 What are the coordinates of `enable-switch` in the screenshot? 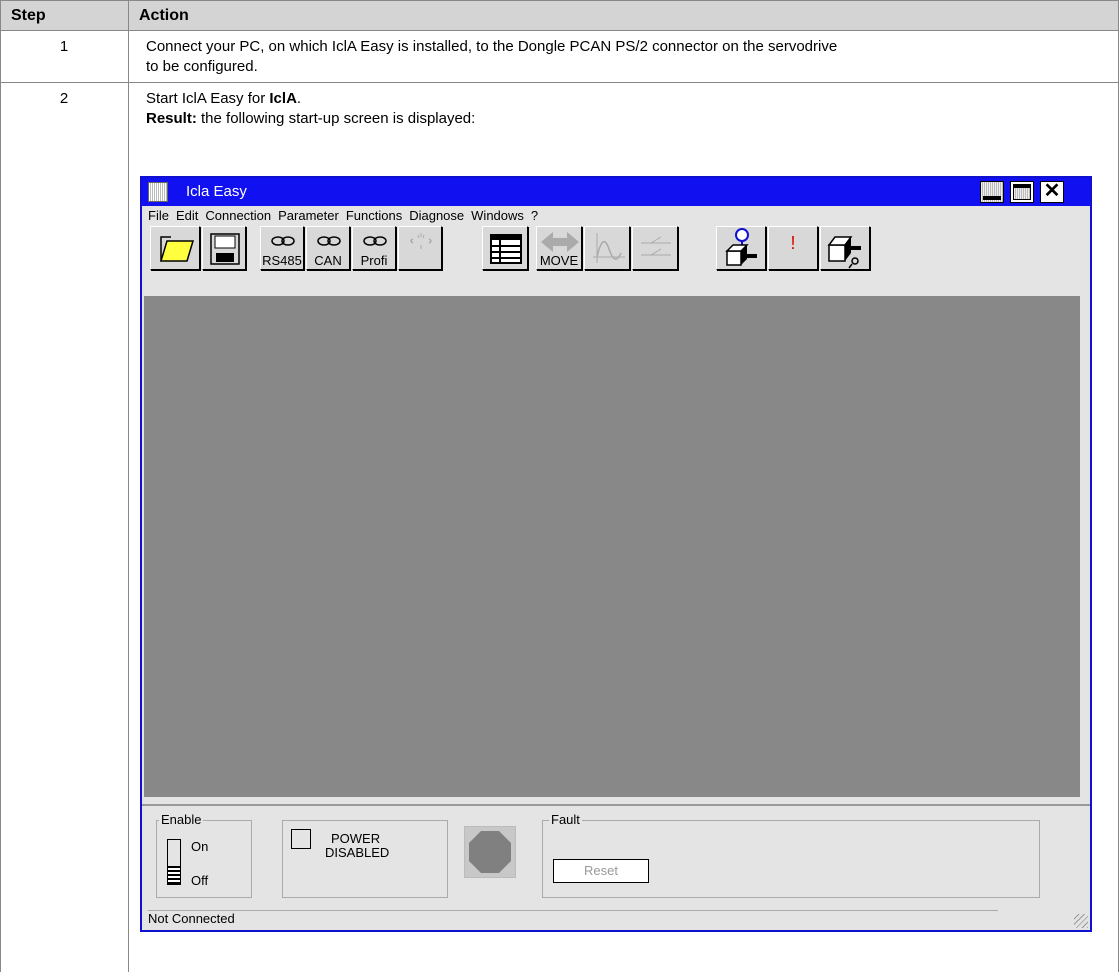 It's located at (174, 862).